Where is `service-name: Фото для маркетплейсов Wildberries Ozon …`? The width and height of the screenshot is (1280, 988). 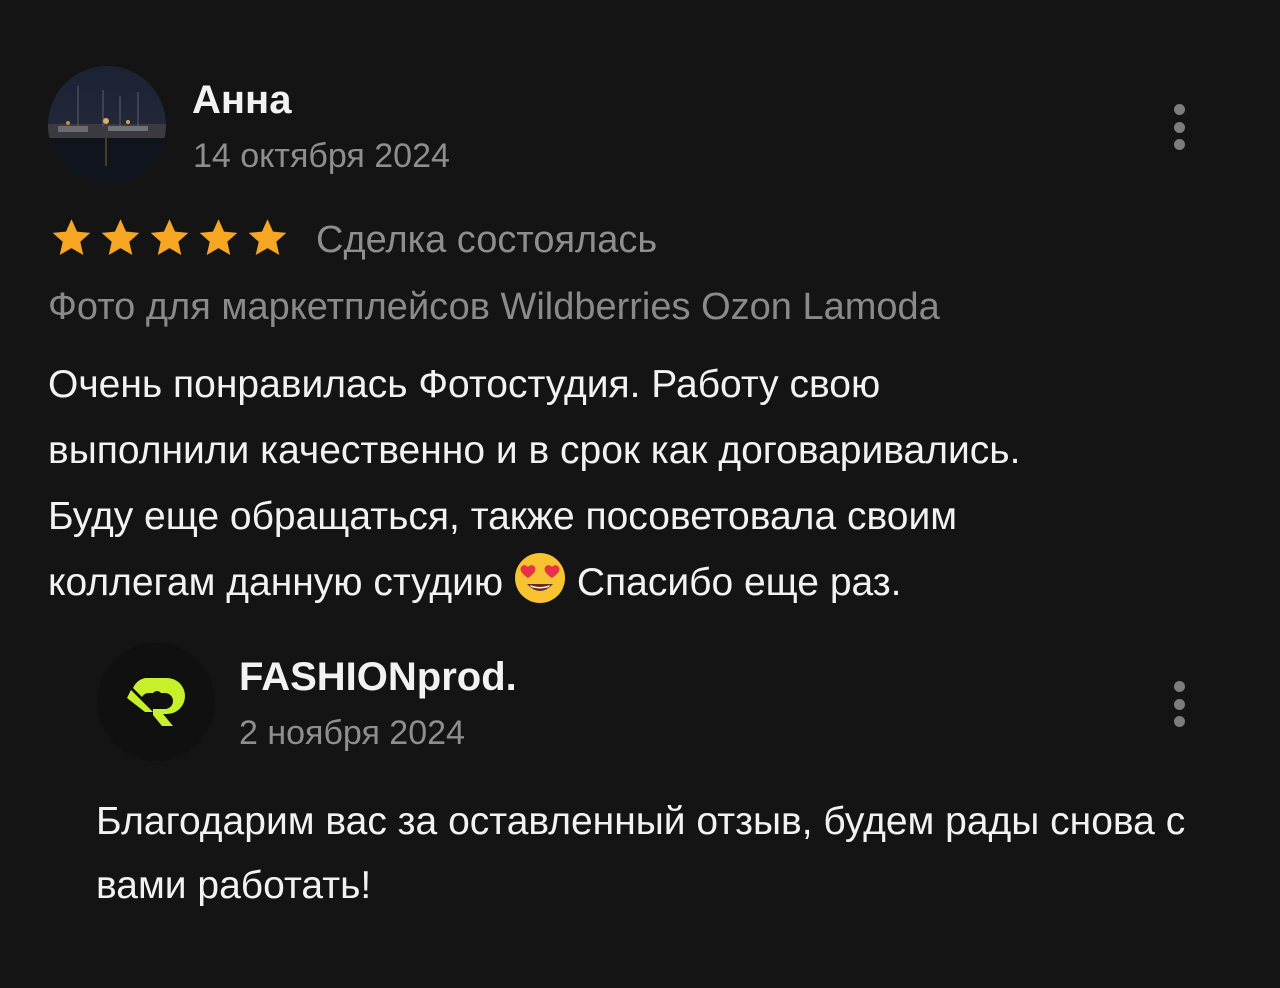 service-name: Фото для маркетплейсов Wildberries Ozon … is located at coordinates (494, 307).